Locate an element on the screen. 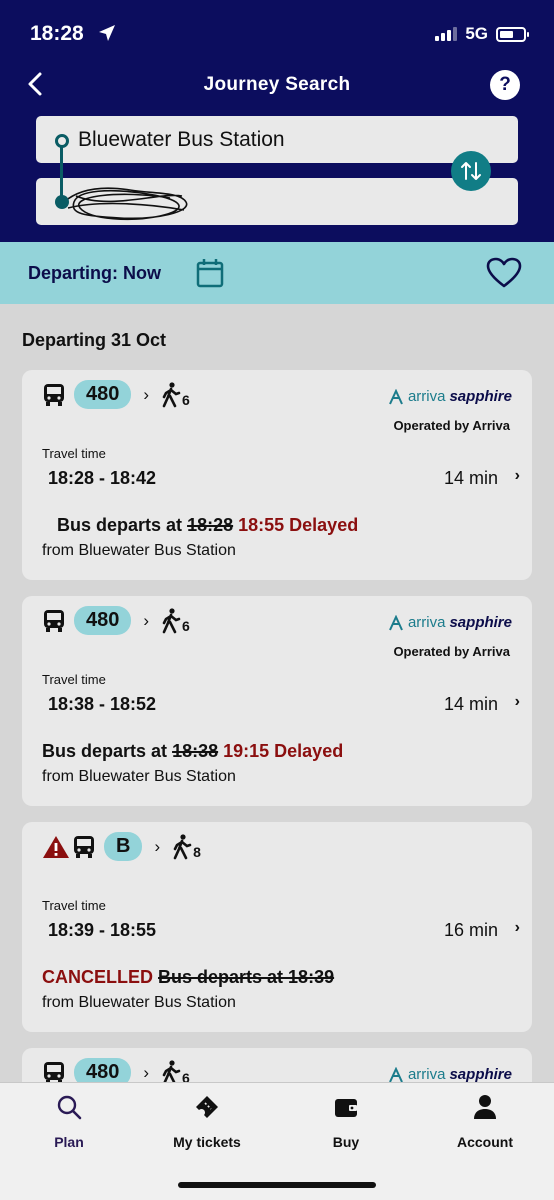 The height and width of the screenshot is (1200, 554). favourite-heart-icon is located at coordinates (504, 273).